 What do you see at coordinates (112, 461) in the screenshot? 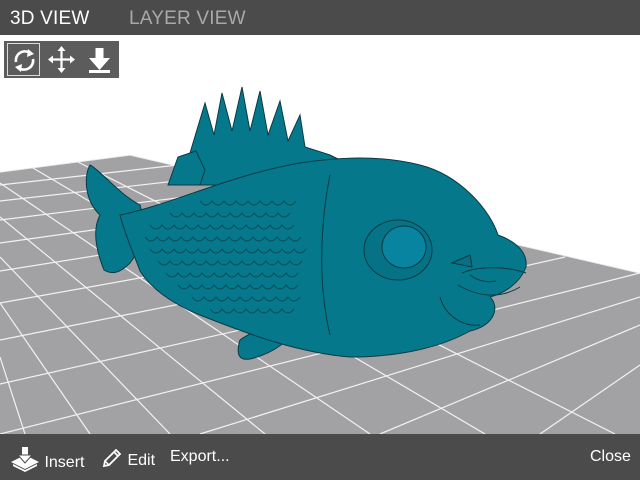
I see `pencil-icon` at bounding box center [112, 461].